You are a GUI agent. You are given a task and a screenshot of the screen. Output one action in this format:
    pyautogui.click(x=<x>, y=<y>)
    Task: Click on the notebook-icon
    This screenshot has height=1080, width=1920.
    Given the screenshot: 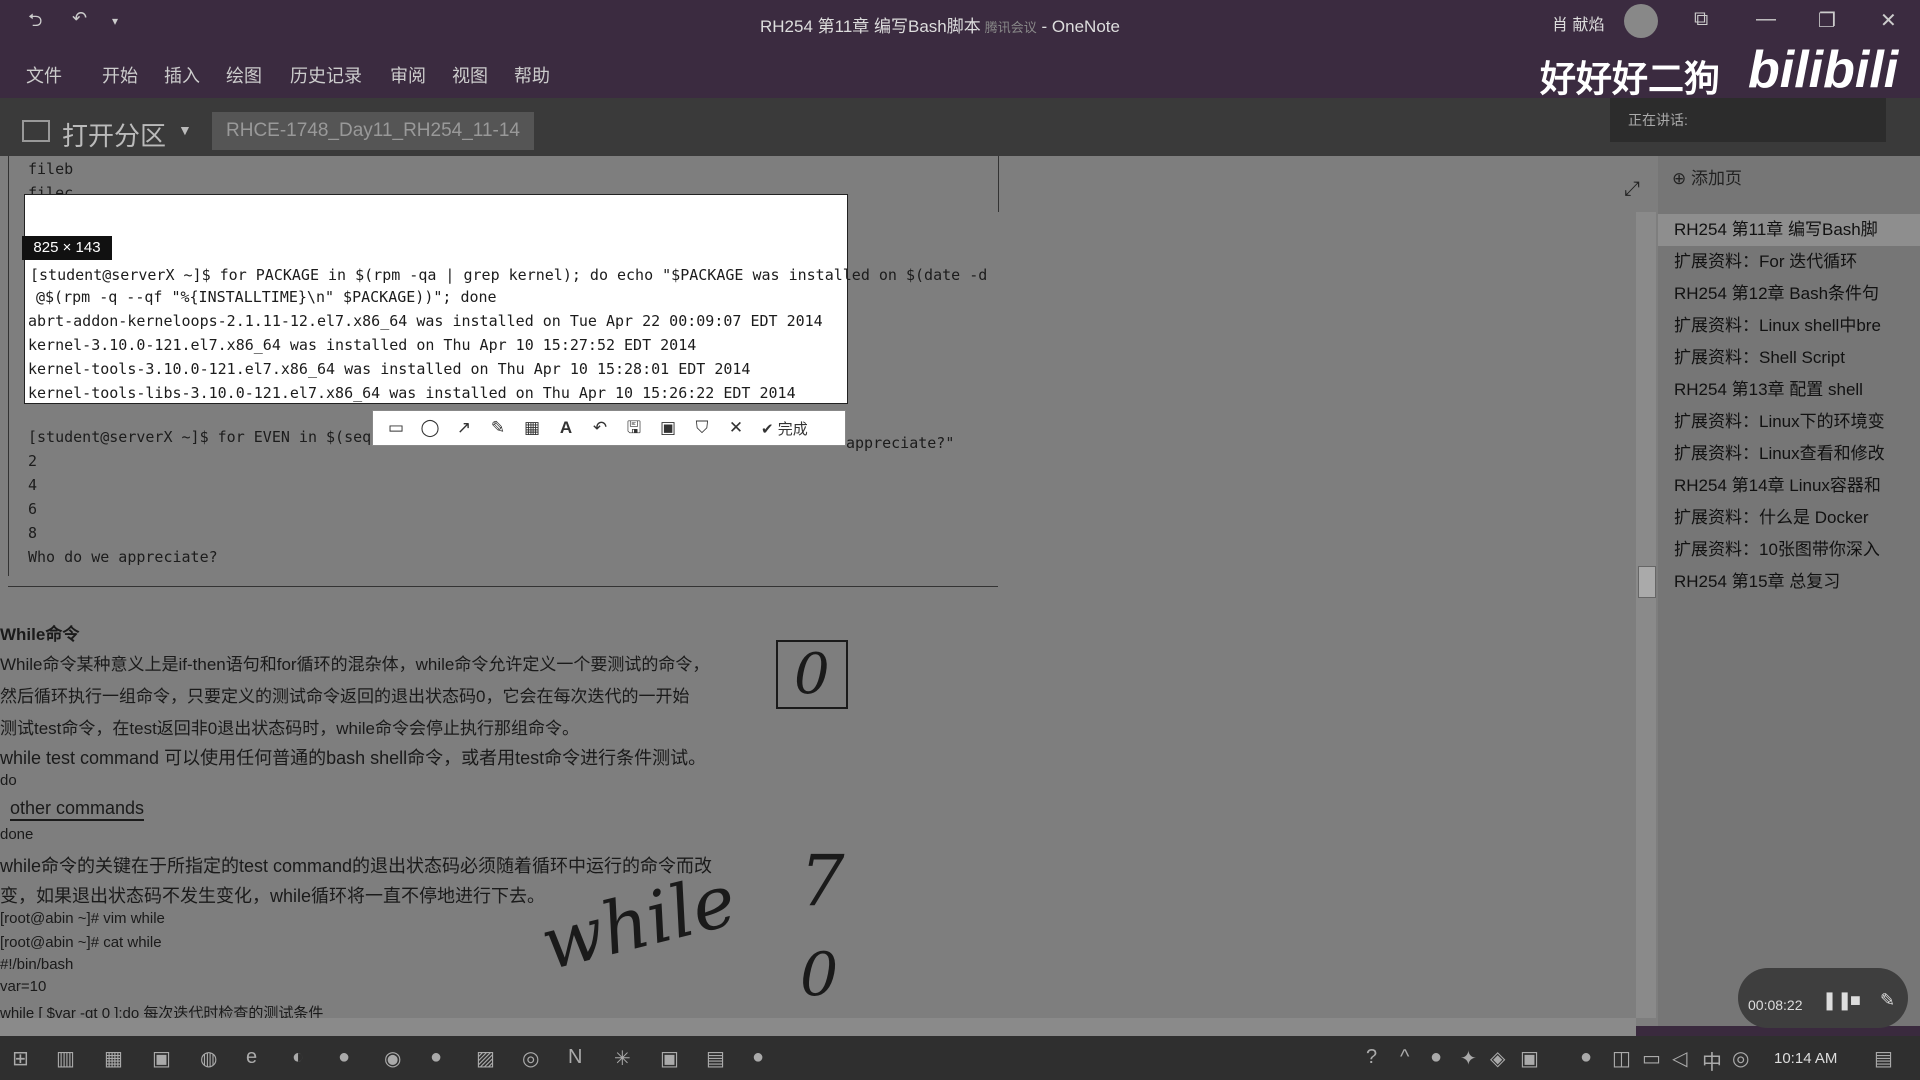 What is the action you would take?
    pyautogui.click(x=36, y=131)
    